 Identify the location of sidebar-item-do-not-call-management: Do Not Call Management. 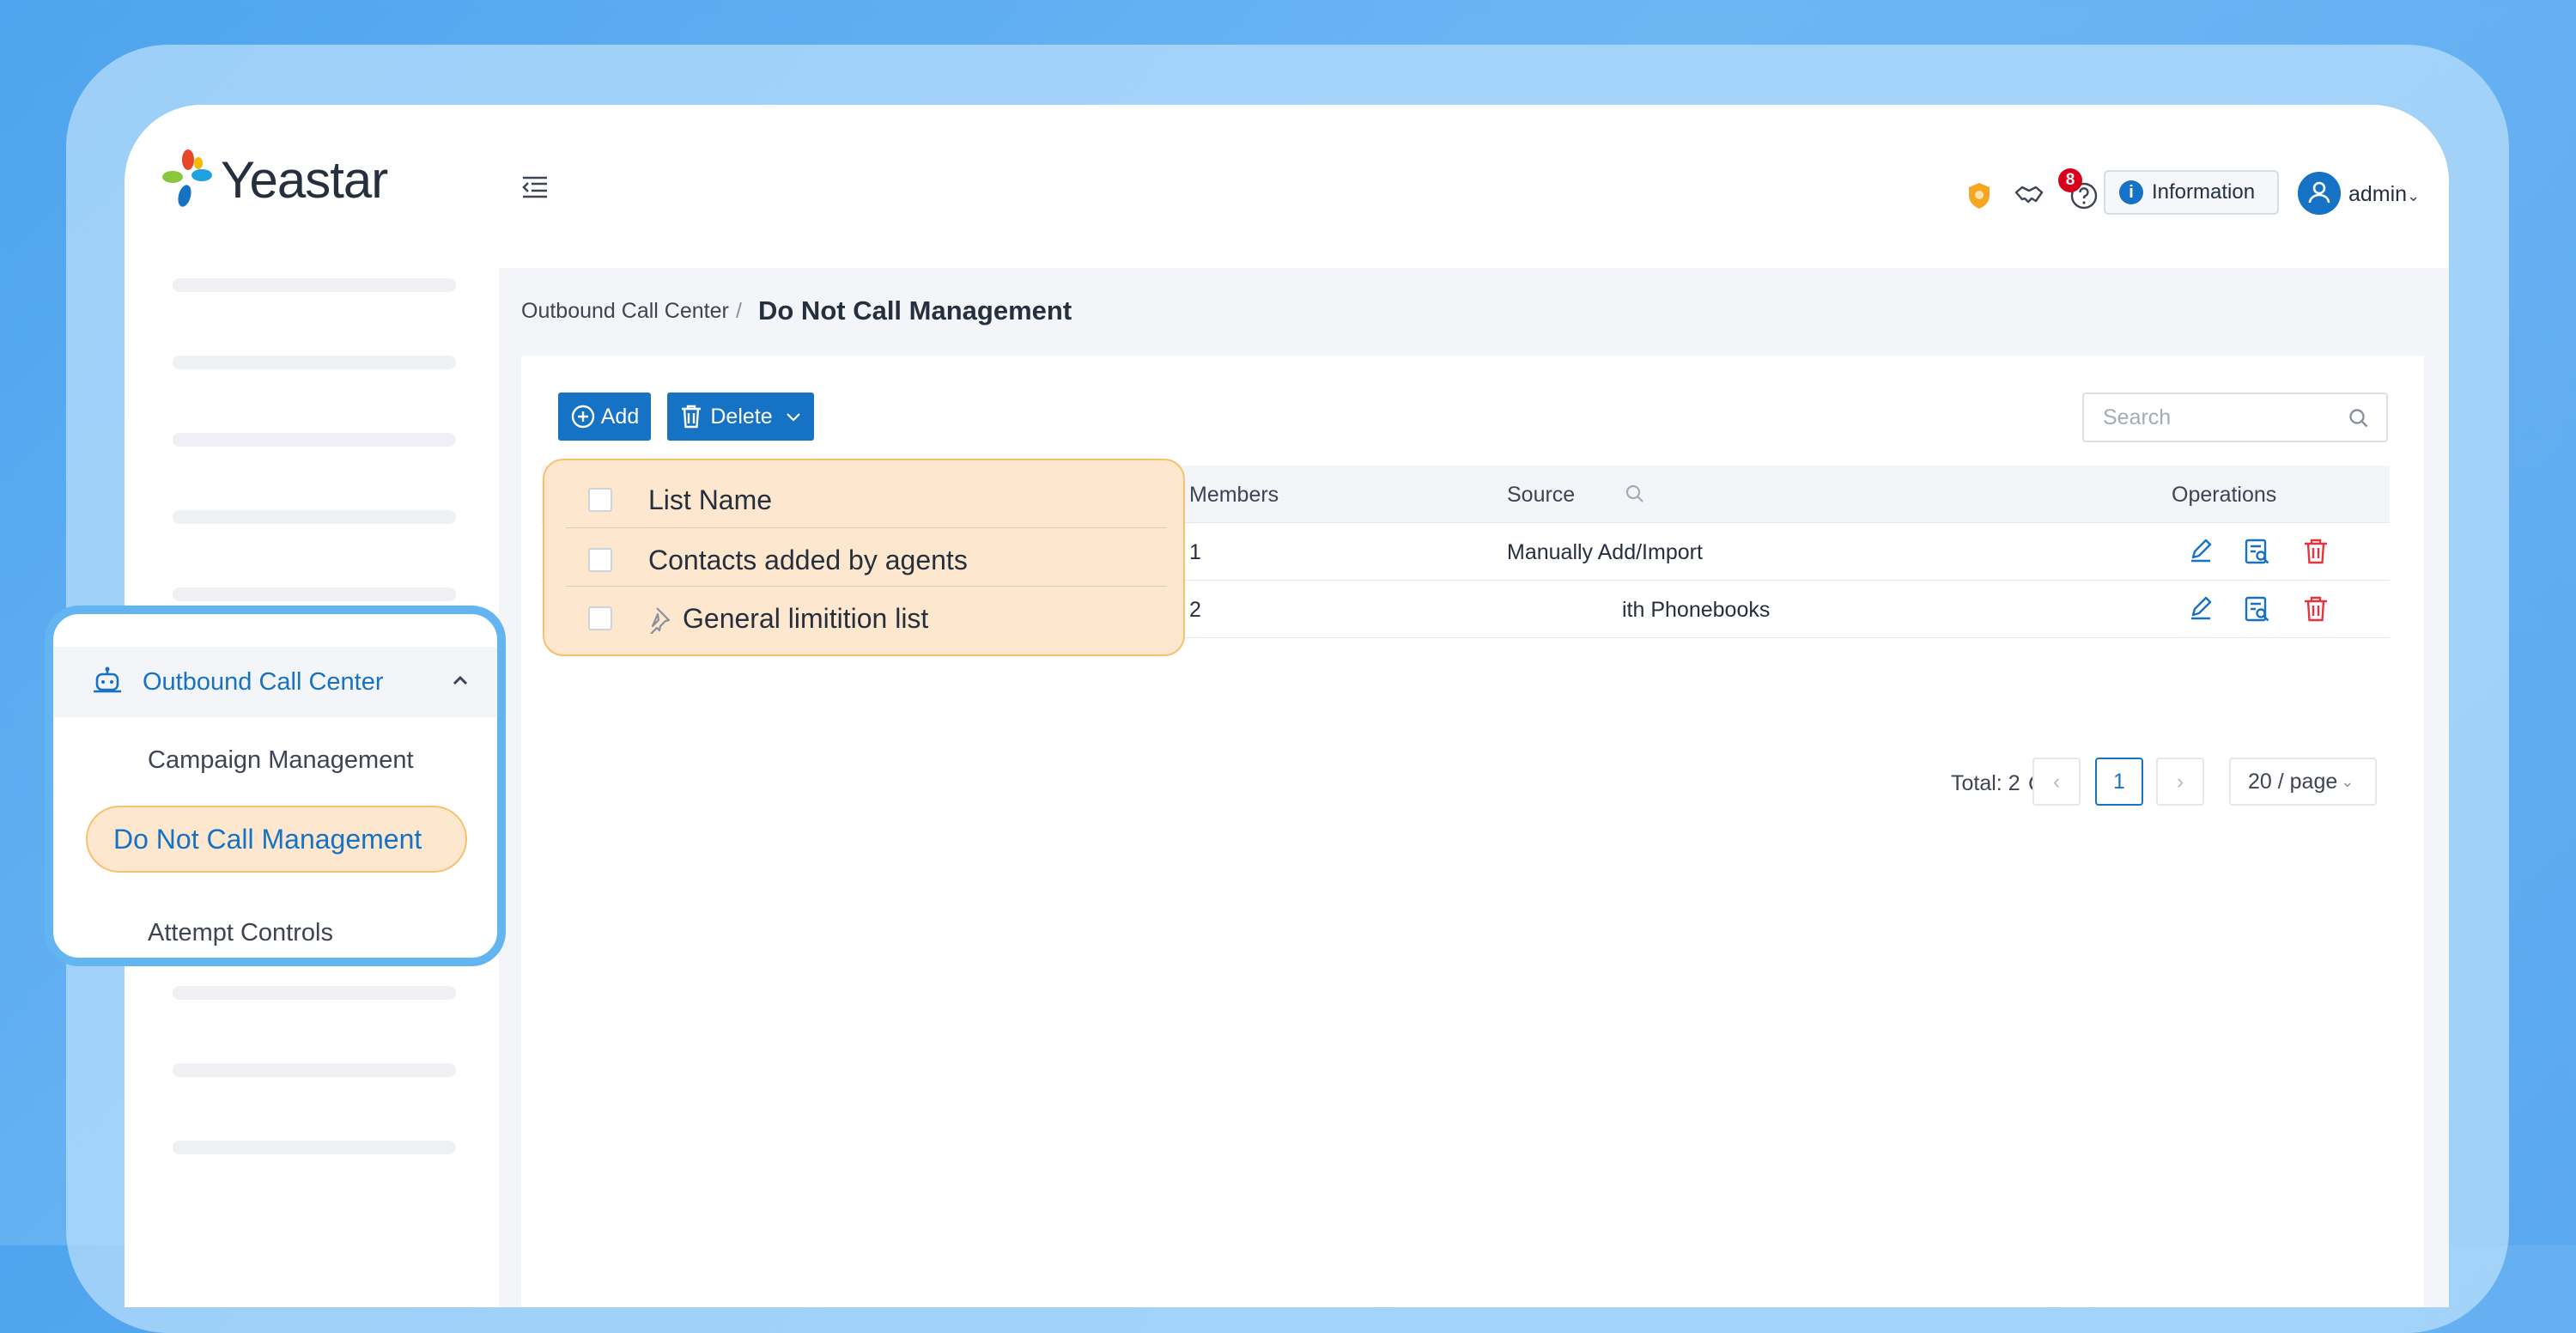
(276, 839).